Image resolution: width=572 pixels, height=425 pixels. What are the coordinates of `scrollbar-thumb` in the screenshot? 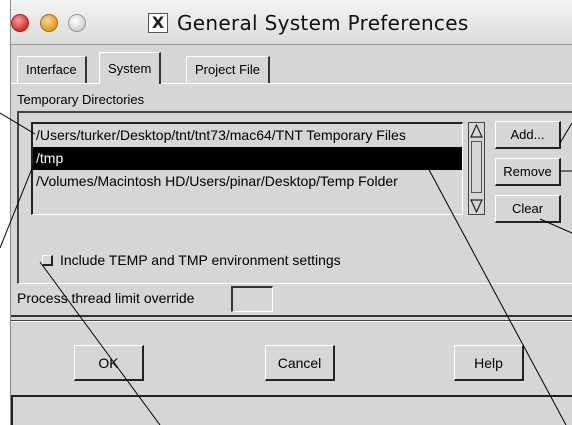 It's located at (476, 167).